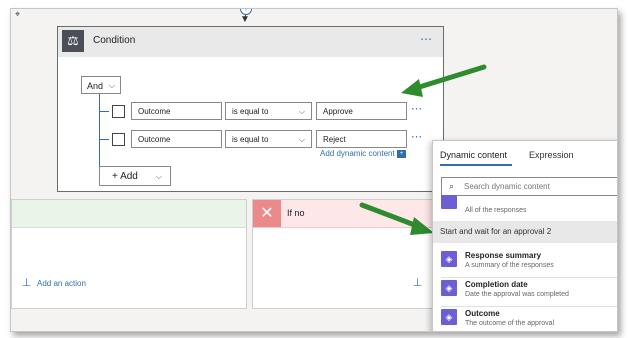  I want to click on item-description: Date the approval was completed, so click(517, 294).